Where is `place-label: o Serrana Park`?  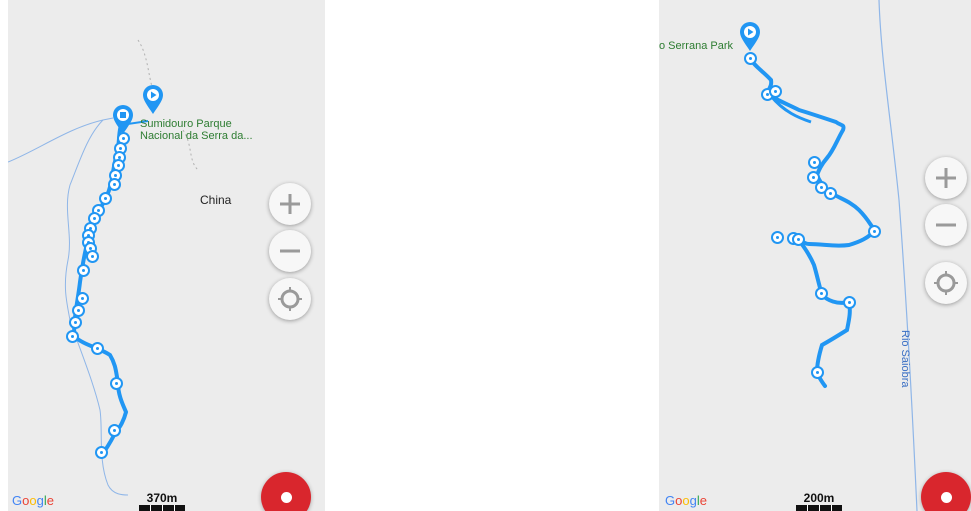 place-label: o Serrana Park is located at coordinates (696, 46).